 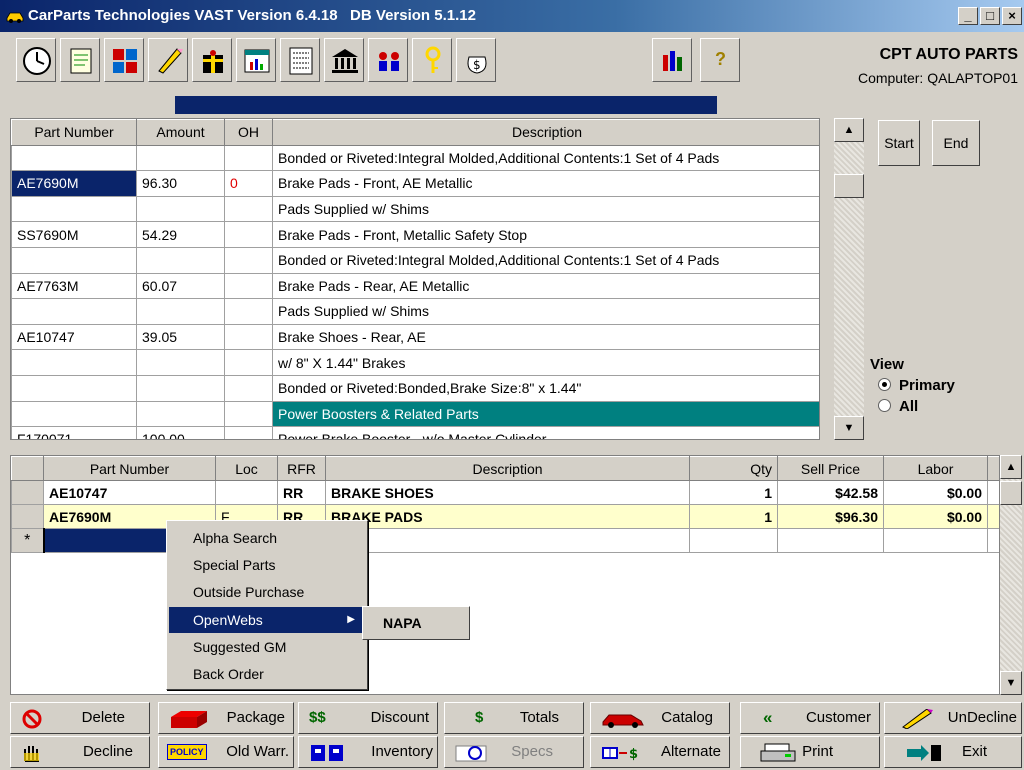 What do you see at coordinates (953, 718) in the screenshot?
I see `undecline-button: UnDecline` at bounding box center [953, 718].